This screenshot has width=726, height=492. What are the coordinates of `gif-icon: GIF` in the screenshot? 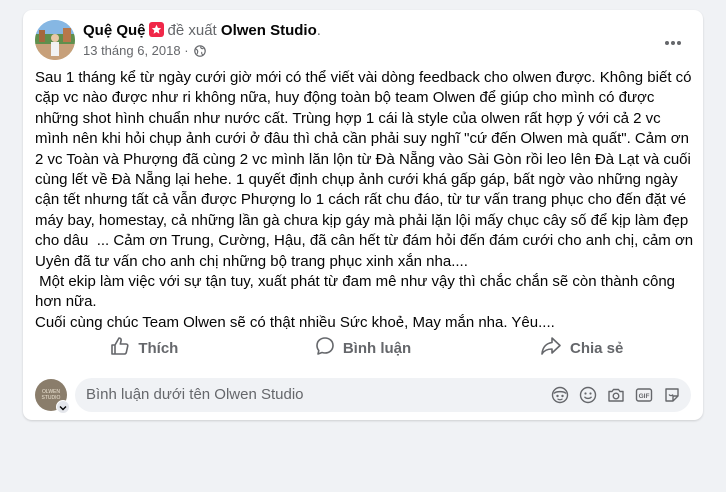 It's located at (643, 395).